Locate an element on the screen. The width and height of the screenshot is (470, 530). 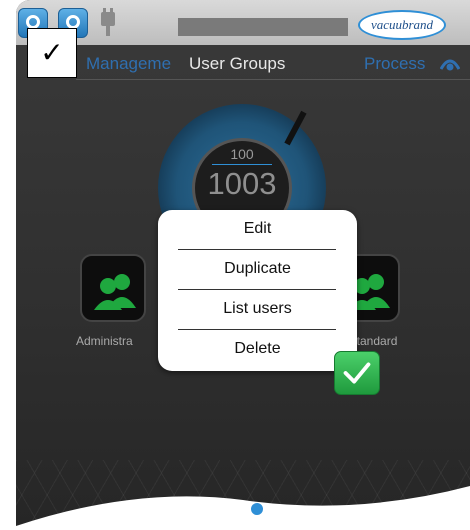
tab-process: Process is located at coordinates (394, 64).